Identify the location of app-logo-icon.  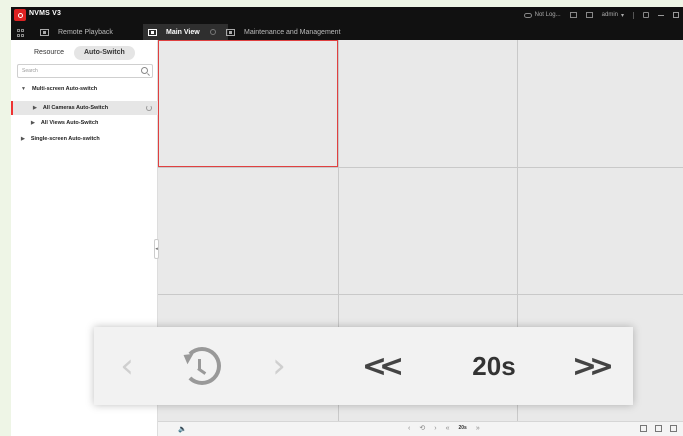
(20, 15).